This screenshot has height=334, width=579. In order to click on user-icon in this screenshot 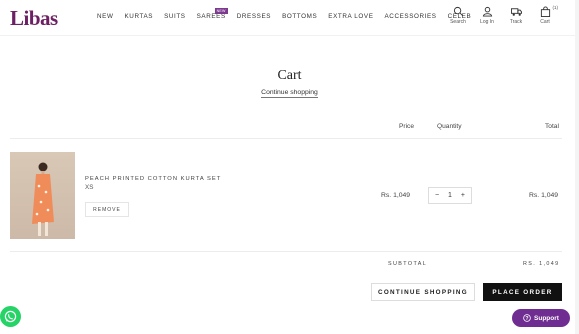, I will do `click(487, 11)`.